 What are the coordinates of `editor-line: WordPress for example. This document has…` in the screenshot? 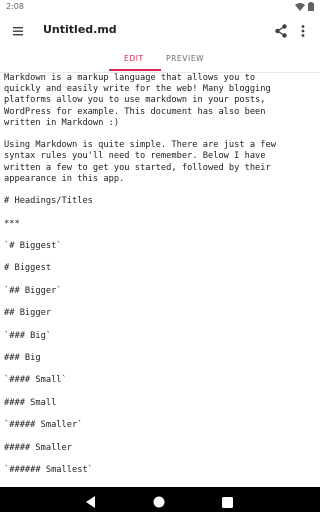 It's located at (135, 111).